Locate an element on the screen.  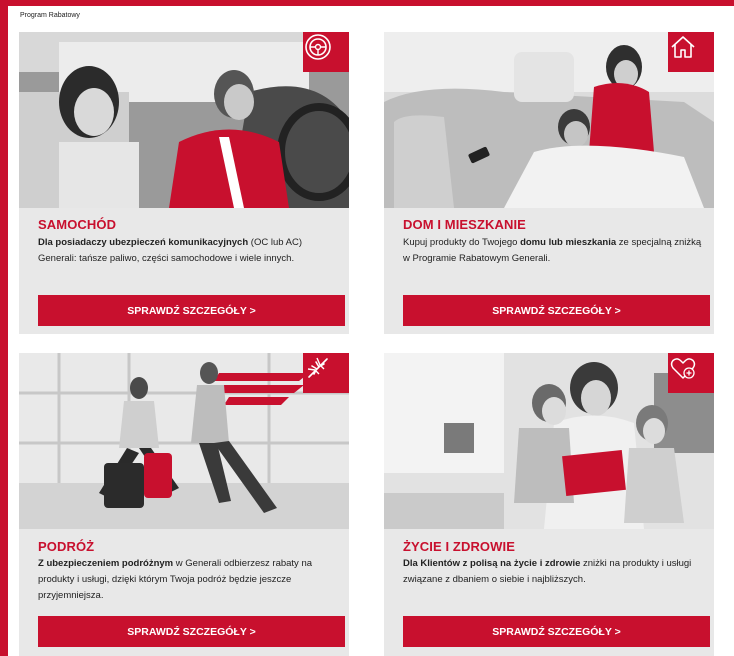
steering-wheel-icon is located at coordinates (318, 47).